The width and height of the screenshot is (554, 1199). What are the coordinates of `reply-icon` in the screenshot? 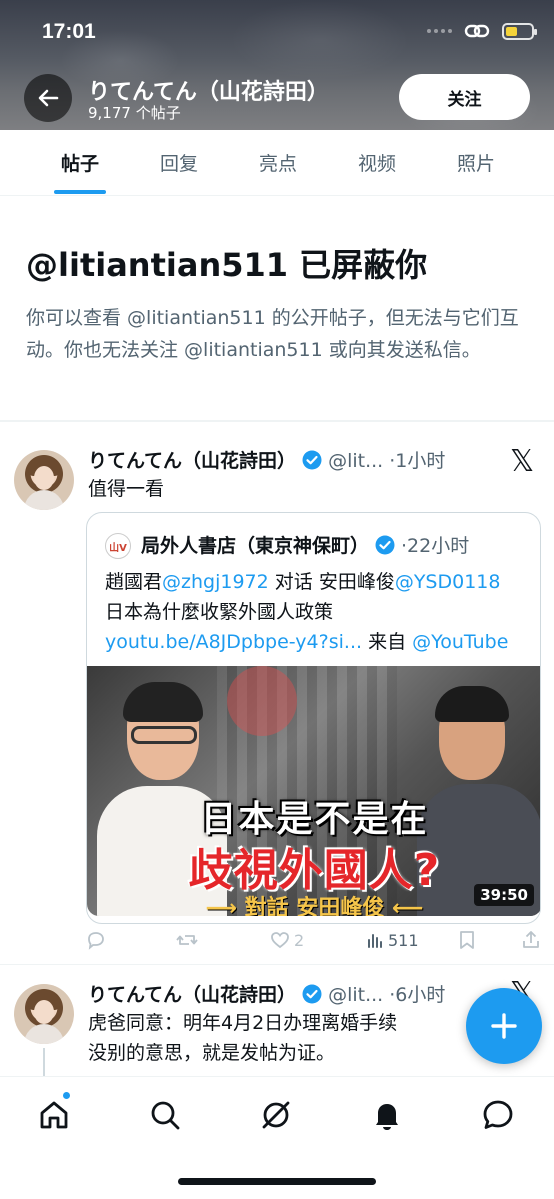 It's located at (96, 941).